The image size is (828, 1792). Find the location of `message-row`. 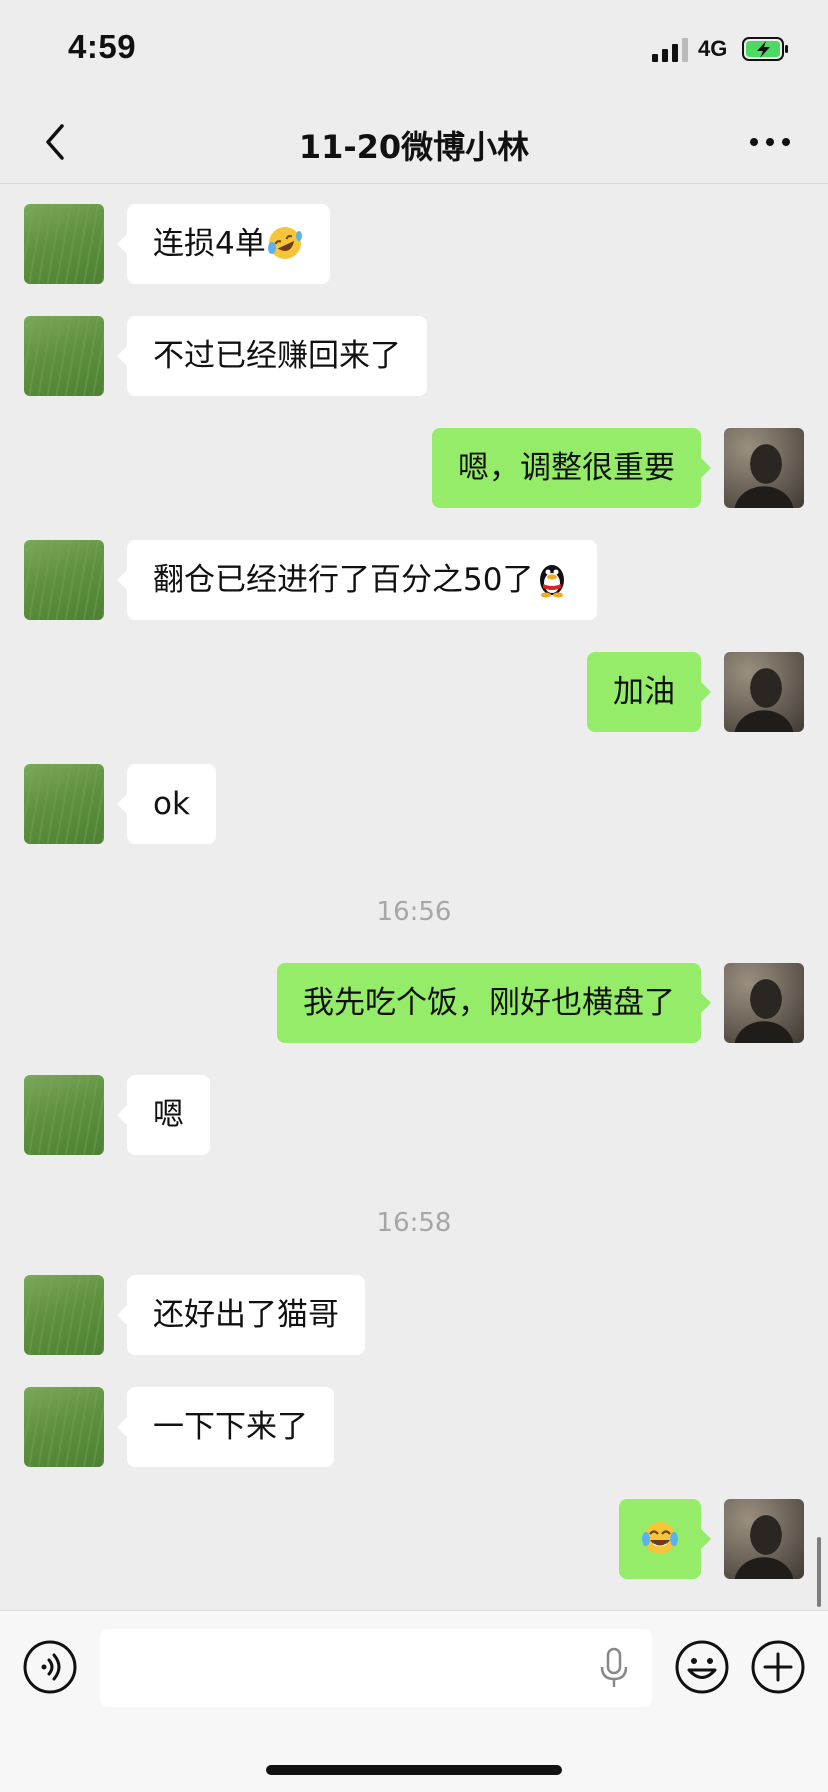

message-row is located at coordinates (414, 1539).